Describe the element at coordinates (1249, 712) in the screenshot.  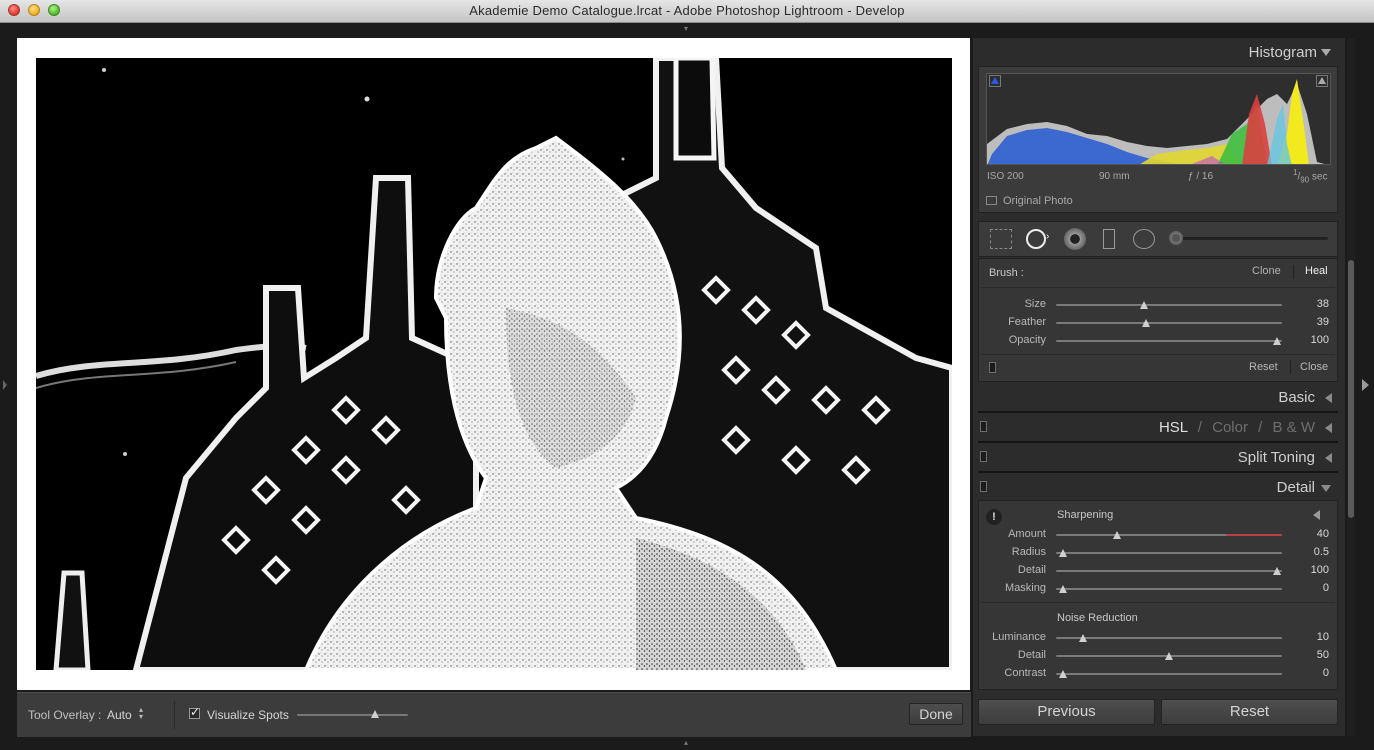
I see `reset-button: Reset` at that location.